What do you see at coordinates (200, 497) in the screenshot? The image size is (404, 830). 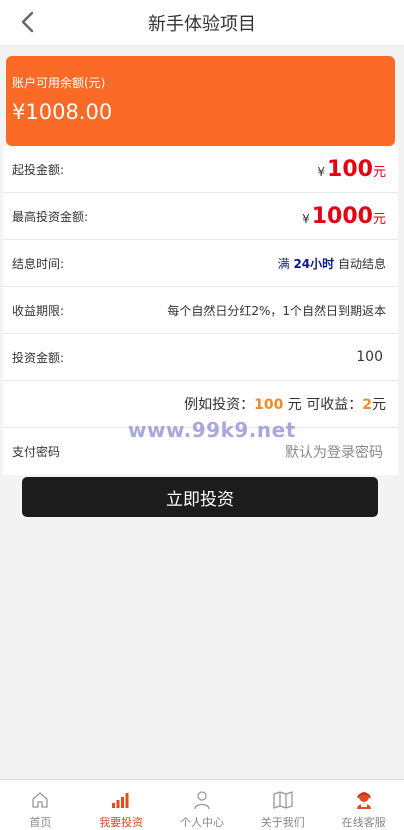 I see `invest-now-button: 立即投资` at bounding box center [200, 497].